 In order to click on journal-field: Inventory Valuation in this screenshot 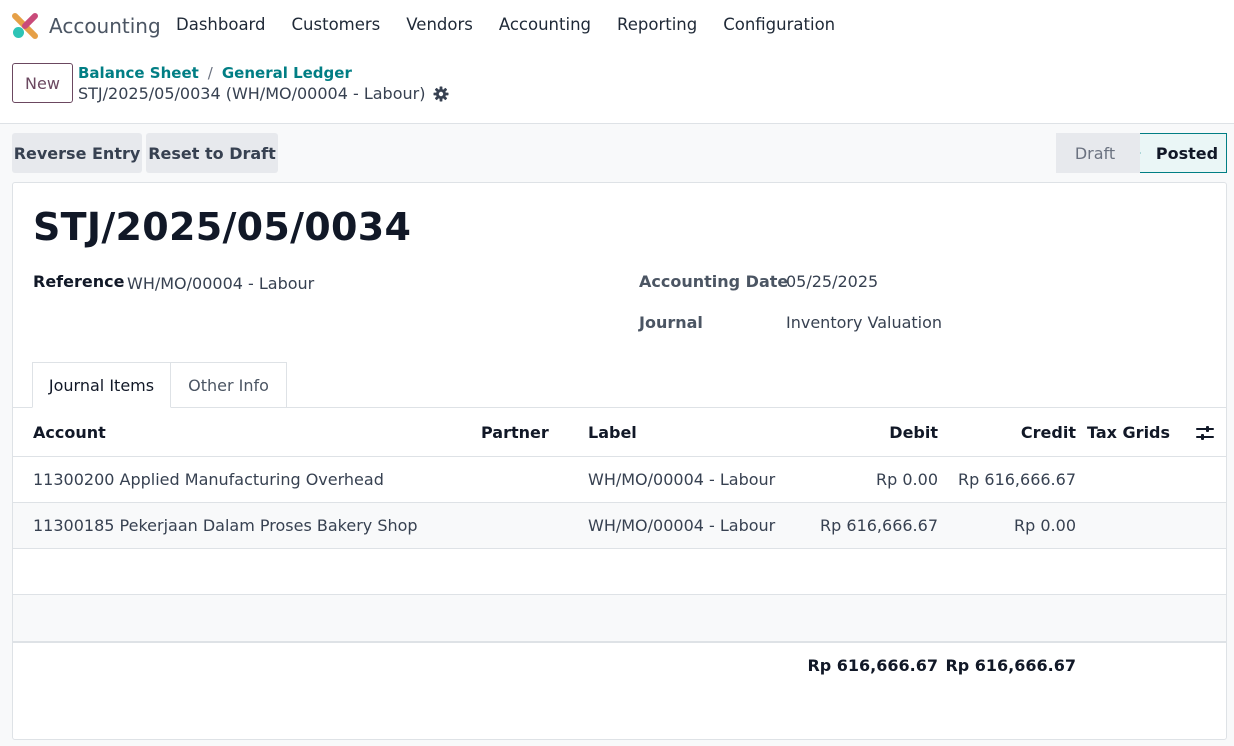, I will do `click(864, 322)`.